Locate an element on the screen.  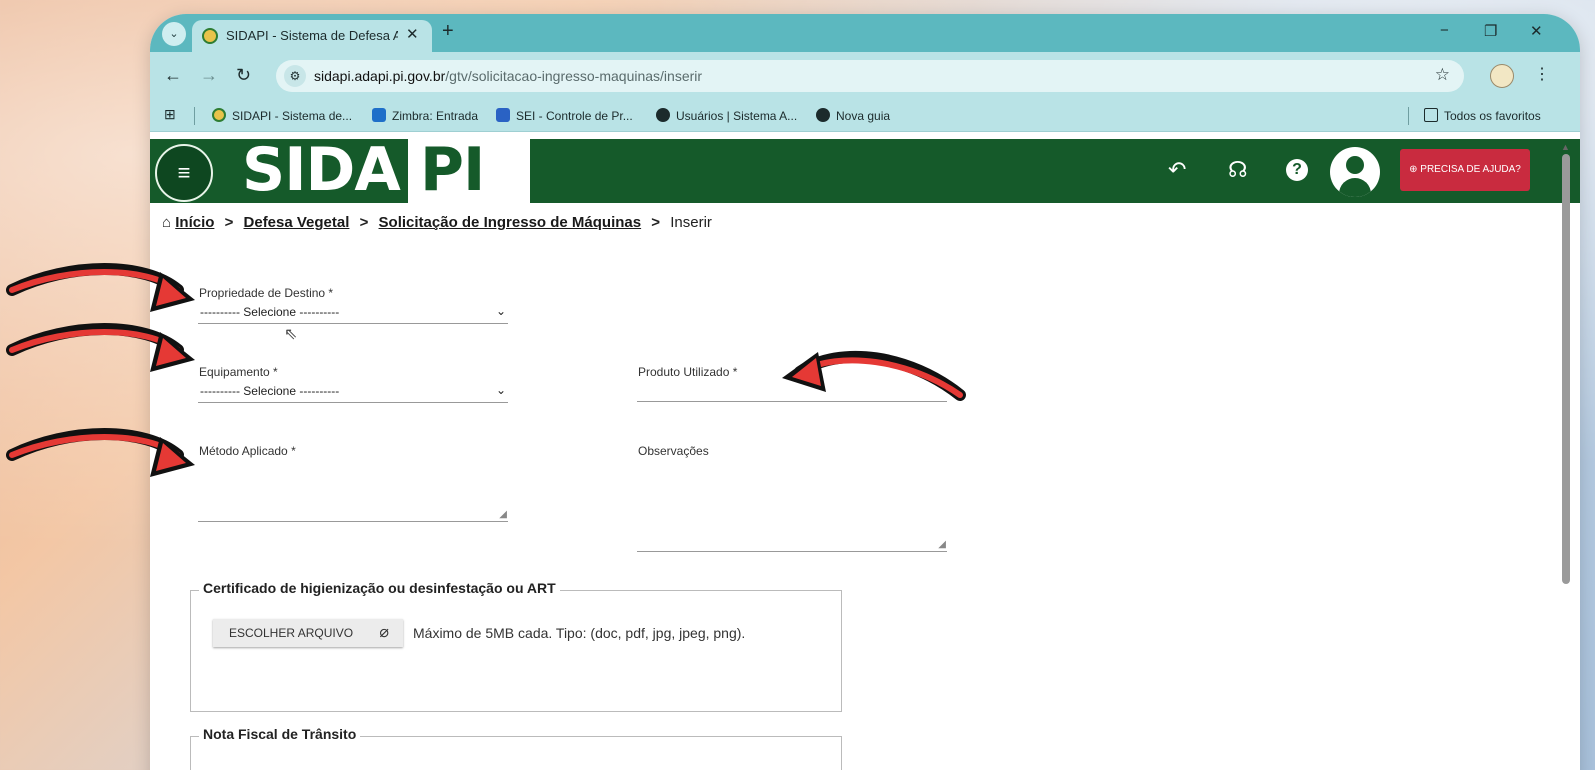
tab-title: SIDAPI - Sistema de Defesa Agr is located at coordinates (312, 35).